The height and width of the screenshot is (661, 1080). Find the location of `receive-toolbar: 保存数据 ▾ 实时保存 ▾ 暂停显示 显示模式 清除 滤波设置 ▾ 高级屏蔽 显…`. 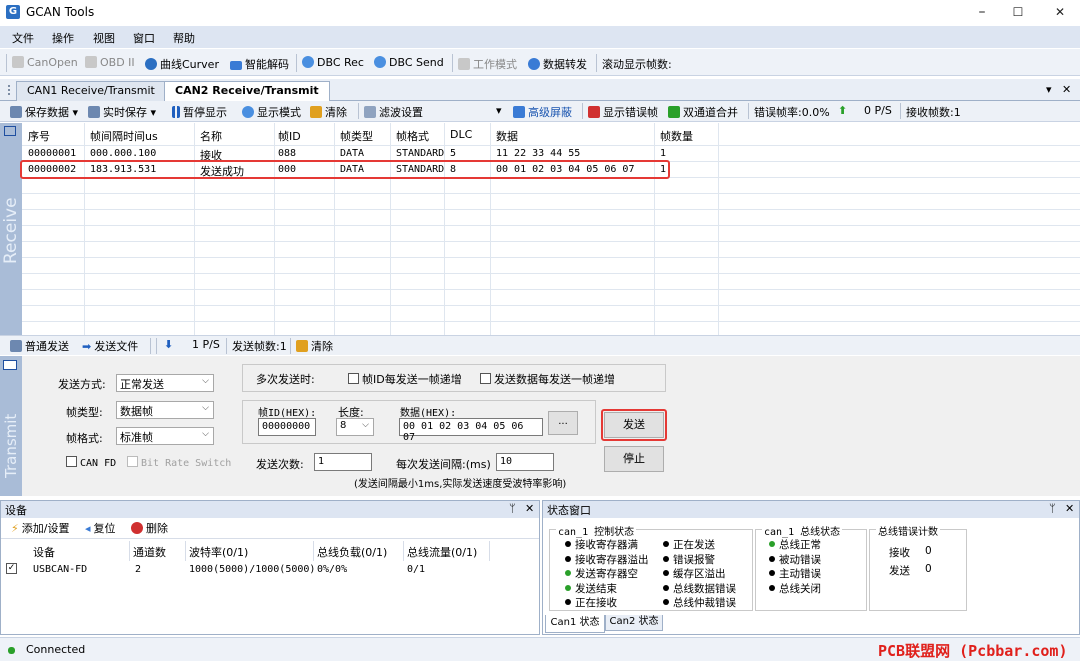

receive-toolbar: 保存数据 ▾ 实时保存 ▾ 暂停显示 显示模式 清除 滤波设置 ▾ 高级屏蔽 显… is located at coordinates (540, 111).